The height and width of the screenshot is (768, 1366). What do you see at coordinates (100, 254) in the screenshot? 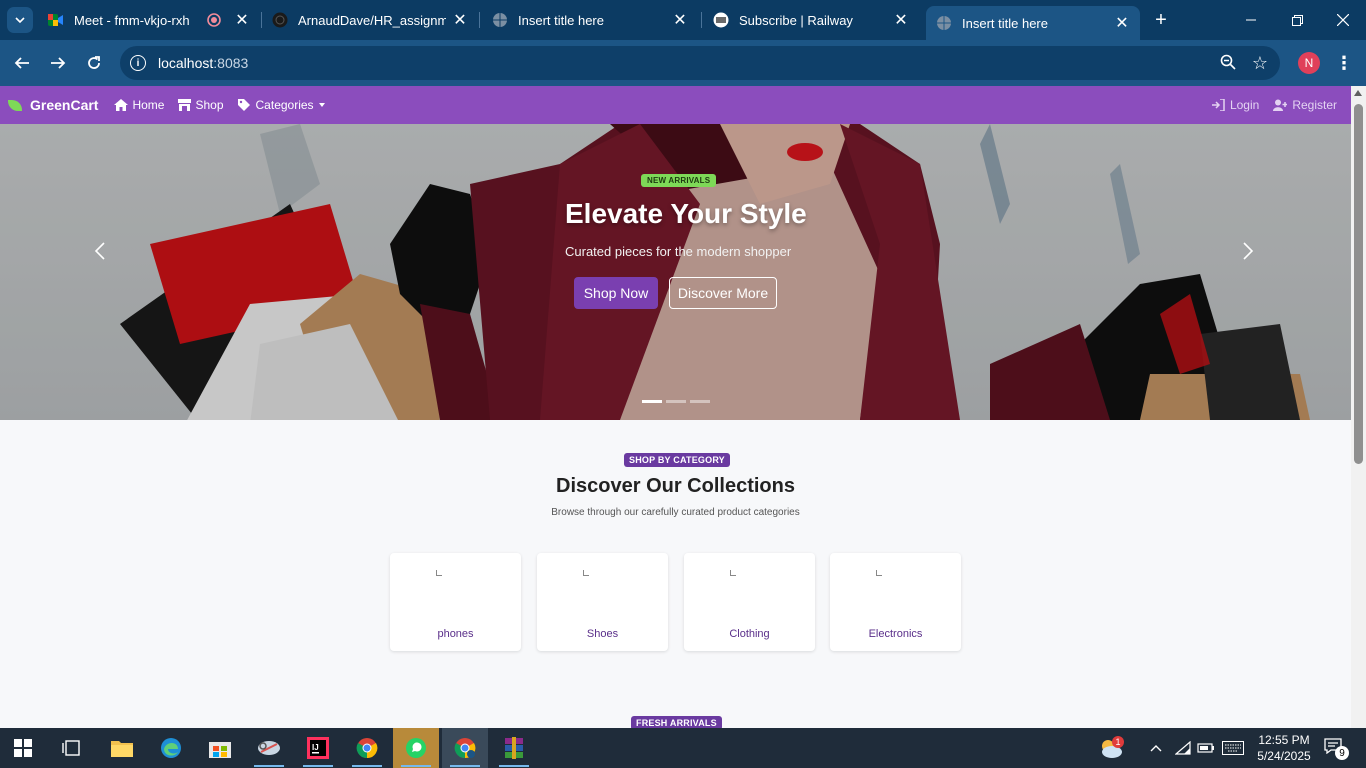
I see `carousel-prev-icon` at bounding box center [100, 254].